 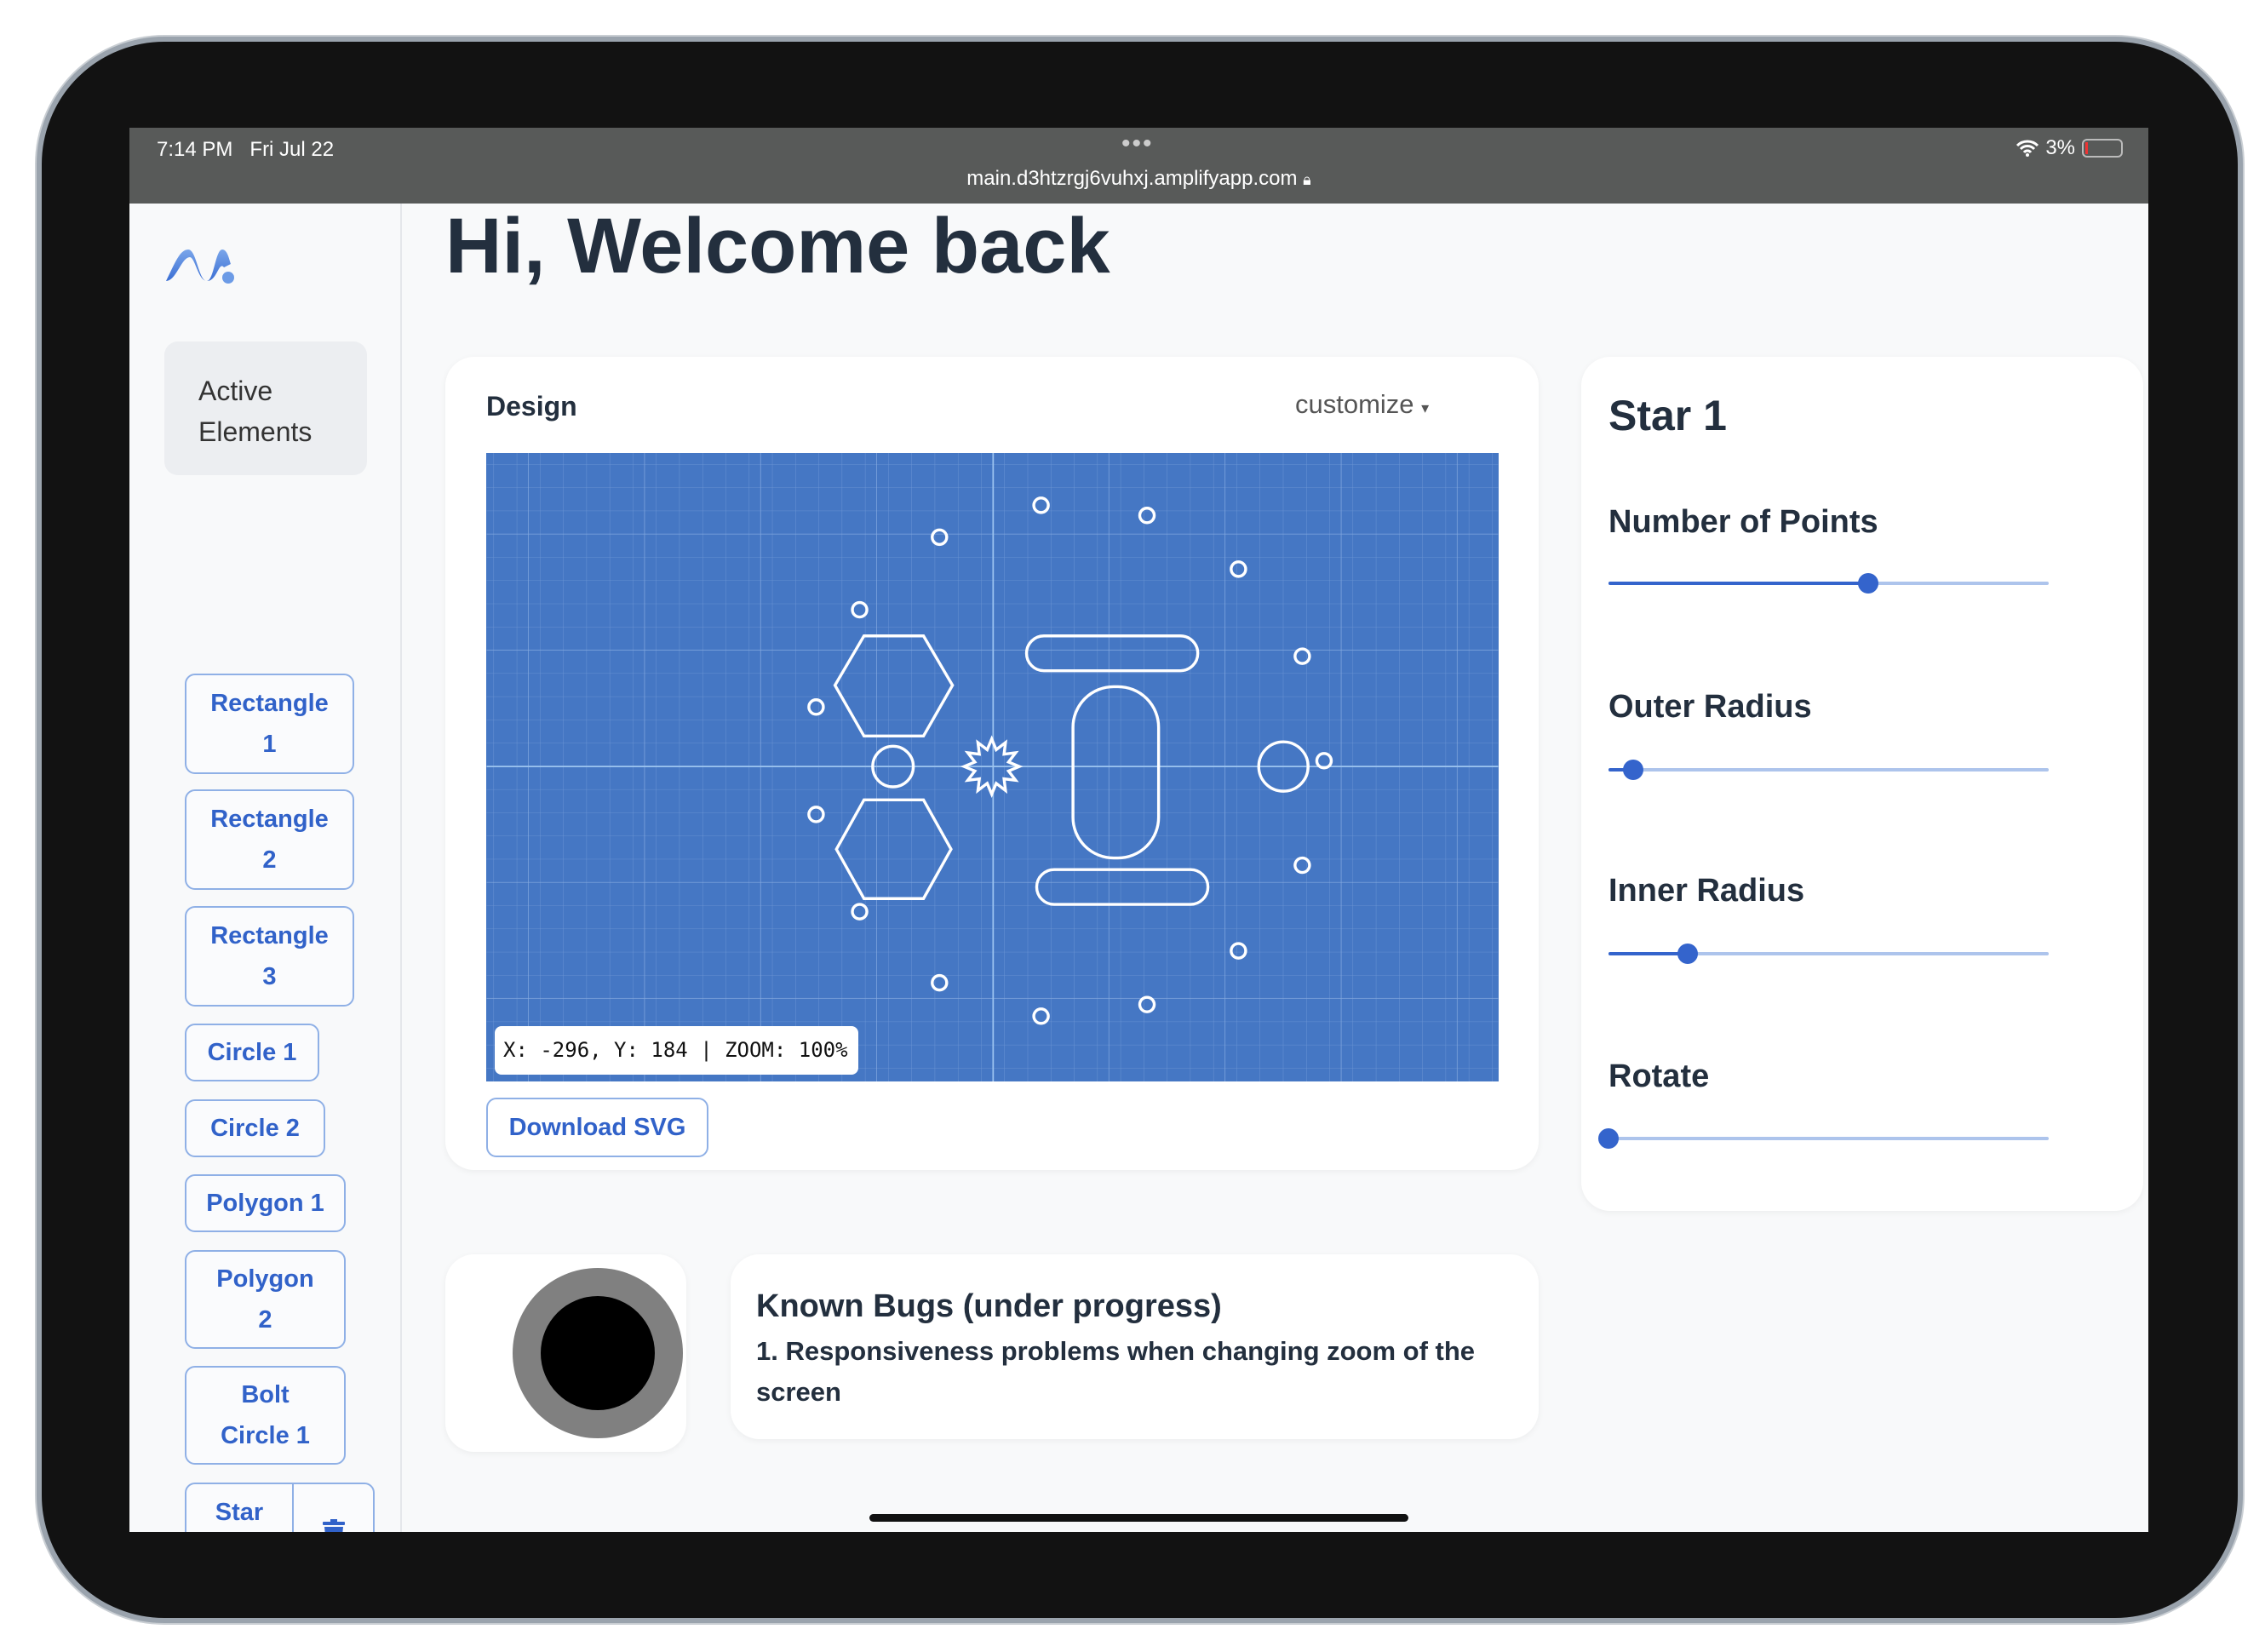 What do you see at coordinates (245, 150) in the screenshot?
I see `status-time: 7:14 PM Fri Jul 22` at bounding box center [245, 150].